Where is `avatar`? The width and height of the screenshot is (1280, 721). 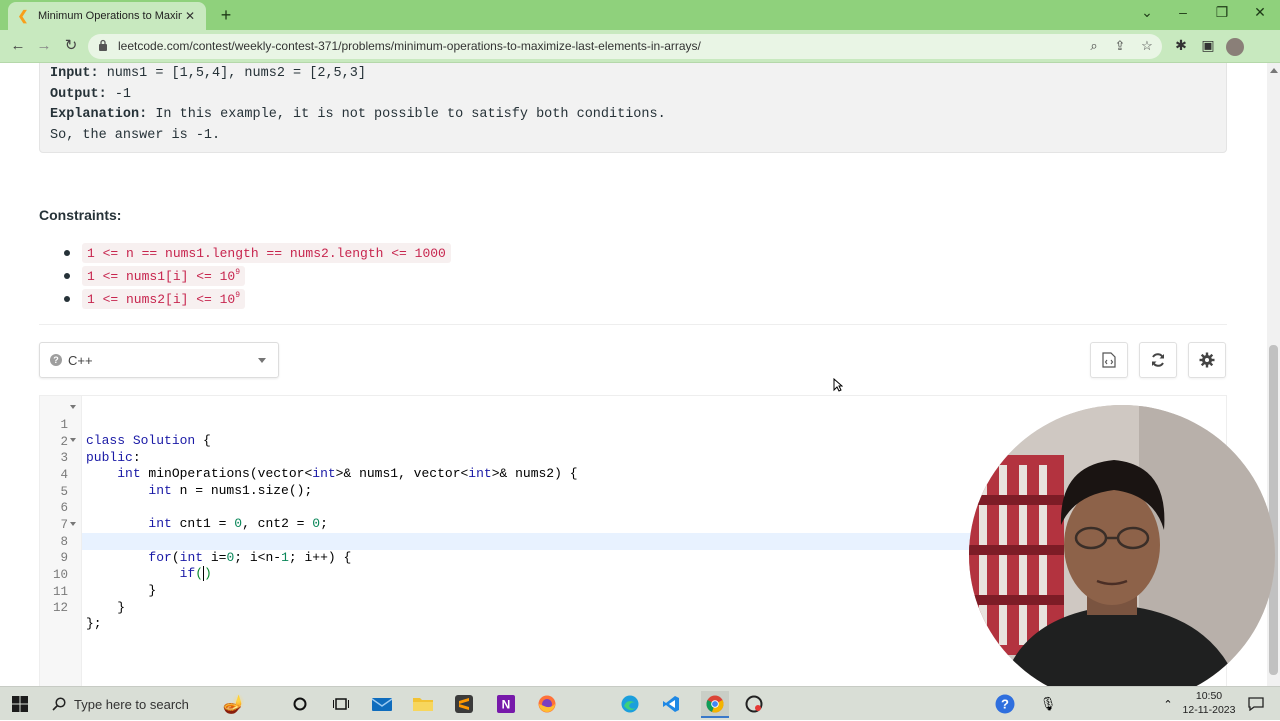
avatar is located at coordinates (1235, 47).